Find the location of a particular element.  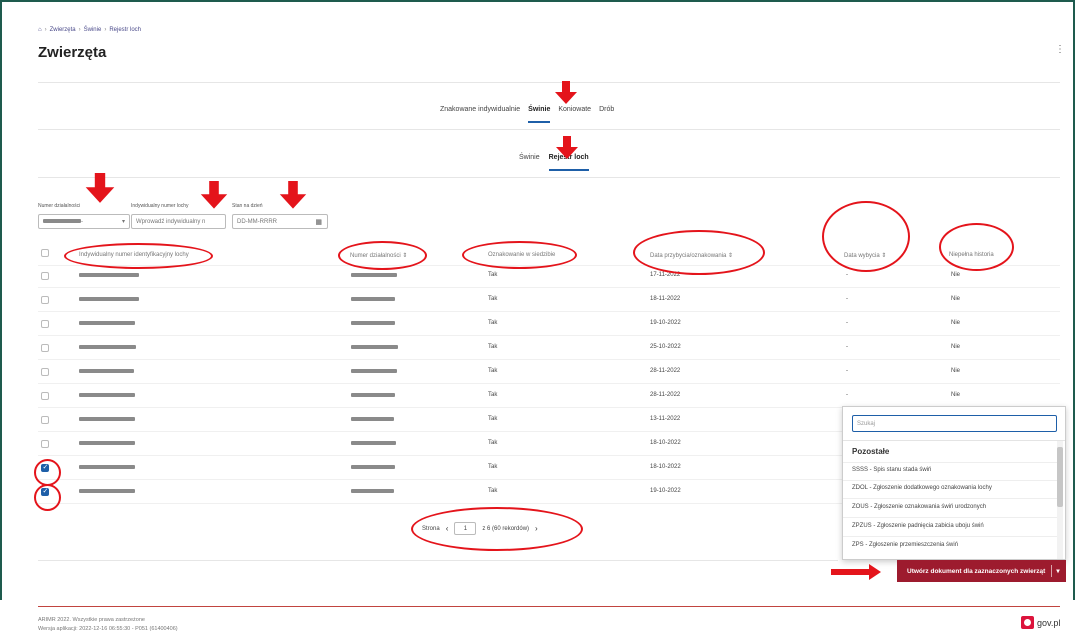

select-all-checkbox is located at coordinates (45, 253).